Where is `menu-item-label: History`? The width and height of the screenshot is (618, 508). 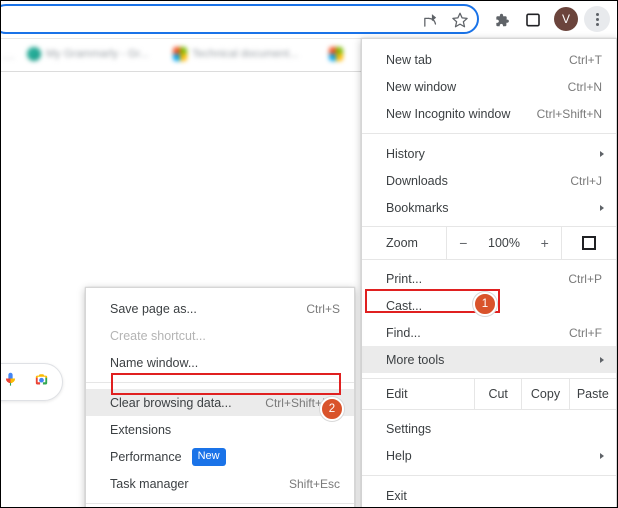 menu-item-label: History is located at coordinates (405, 153).